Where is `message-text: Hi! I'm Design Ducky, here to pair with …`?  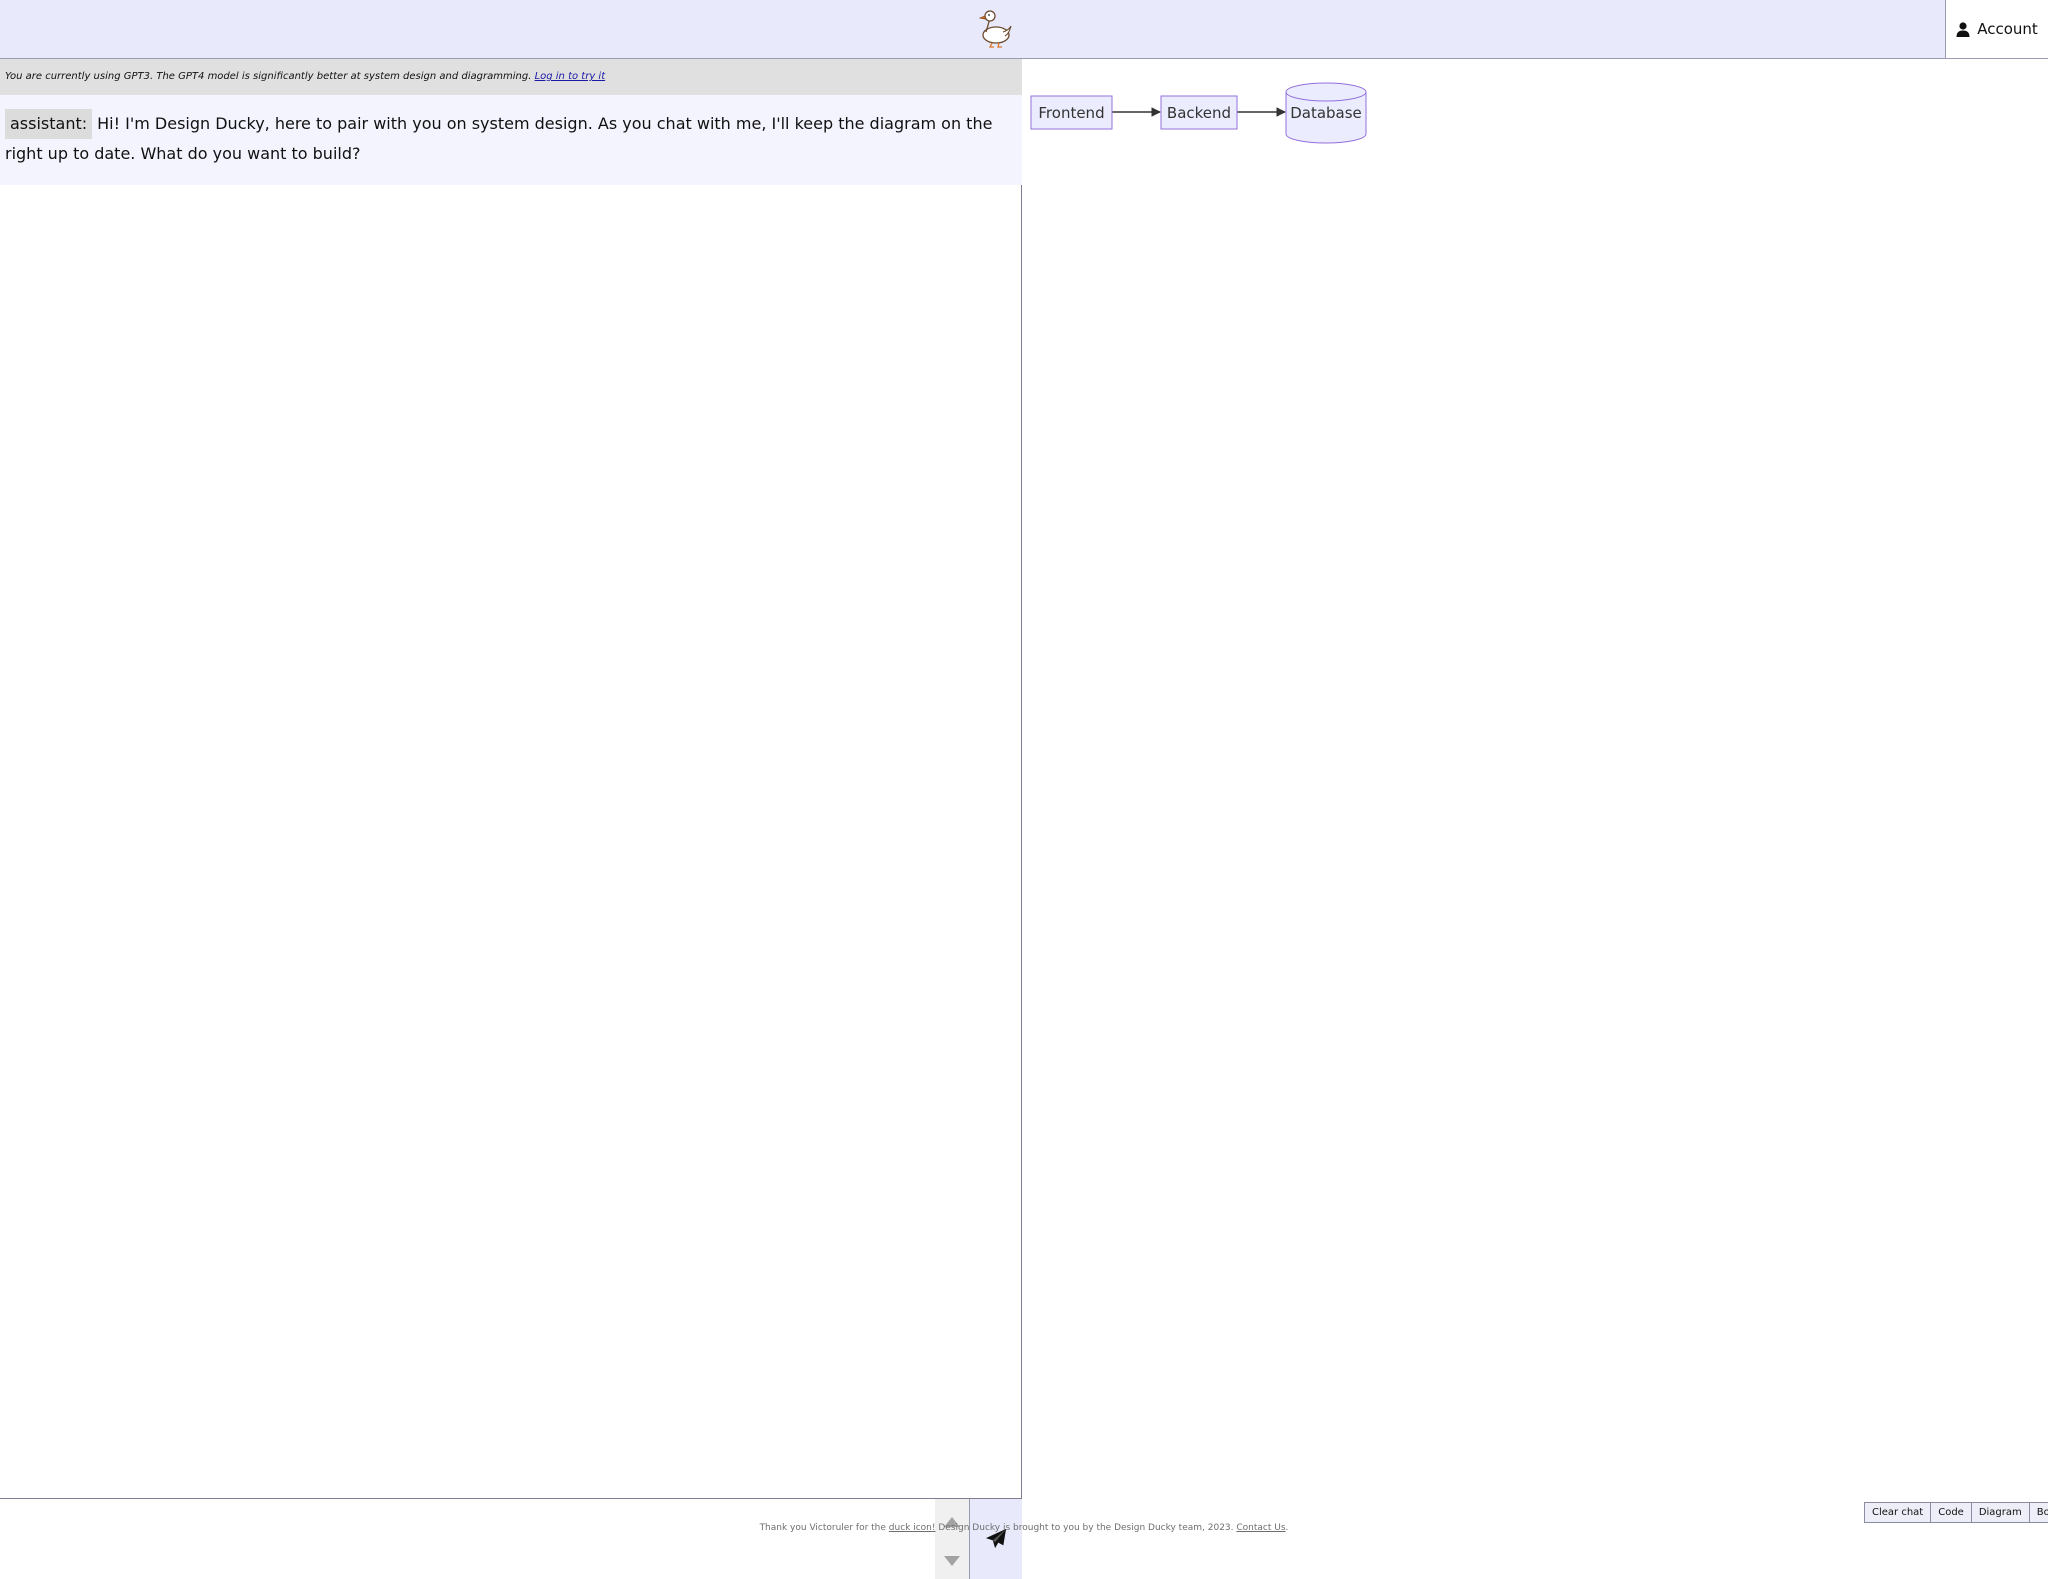 message-text: Hi! I'm Design Ducky, here to pair with … is located at coordinates (499, 138).